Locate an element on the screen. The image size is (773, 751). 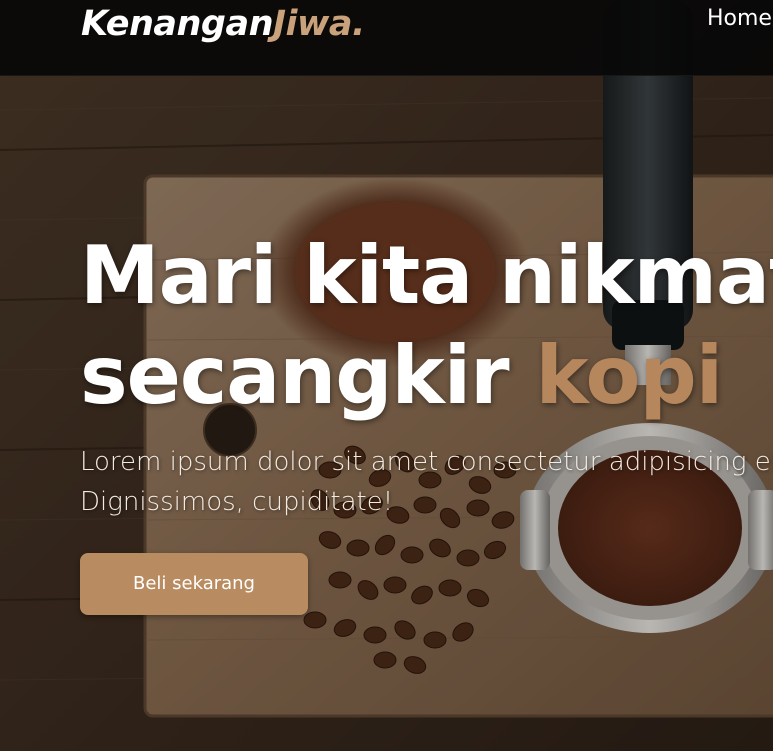
brand-logo: KenanganJiwa. is located at coordinates (223, 24).